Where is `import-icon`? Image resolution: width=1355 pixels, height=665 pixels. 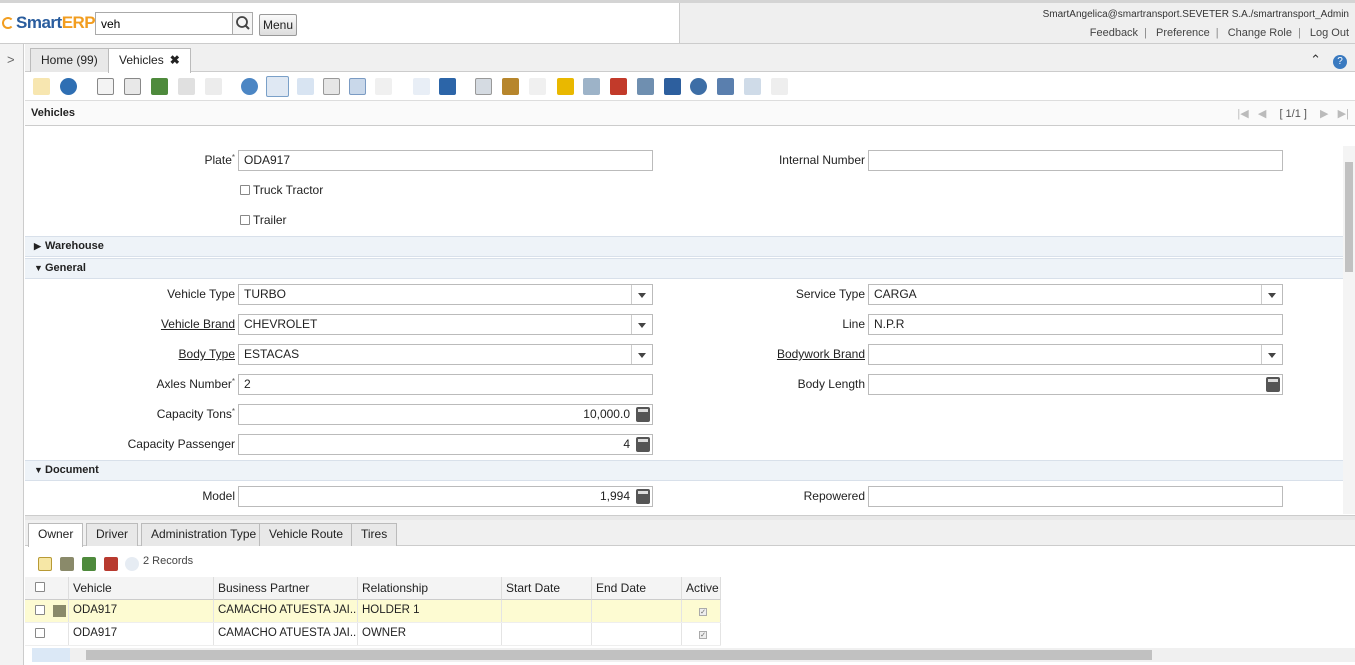
import-icon is located at coordinates (752, 86).